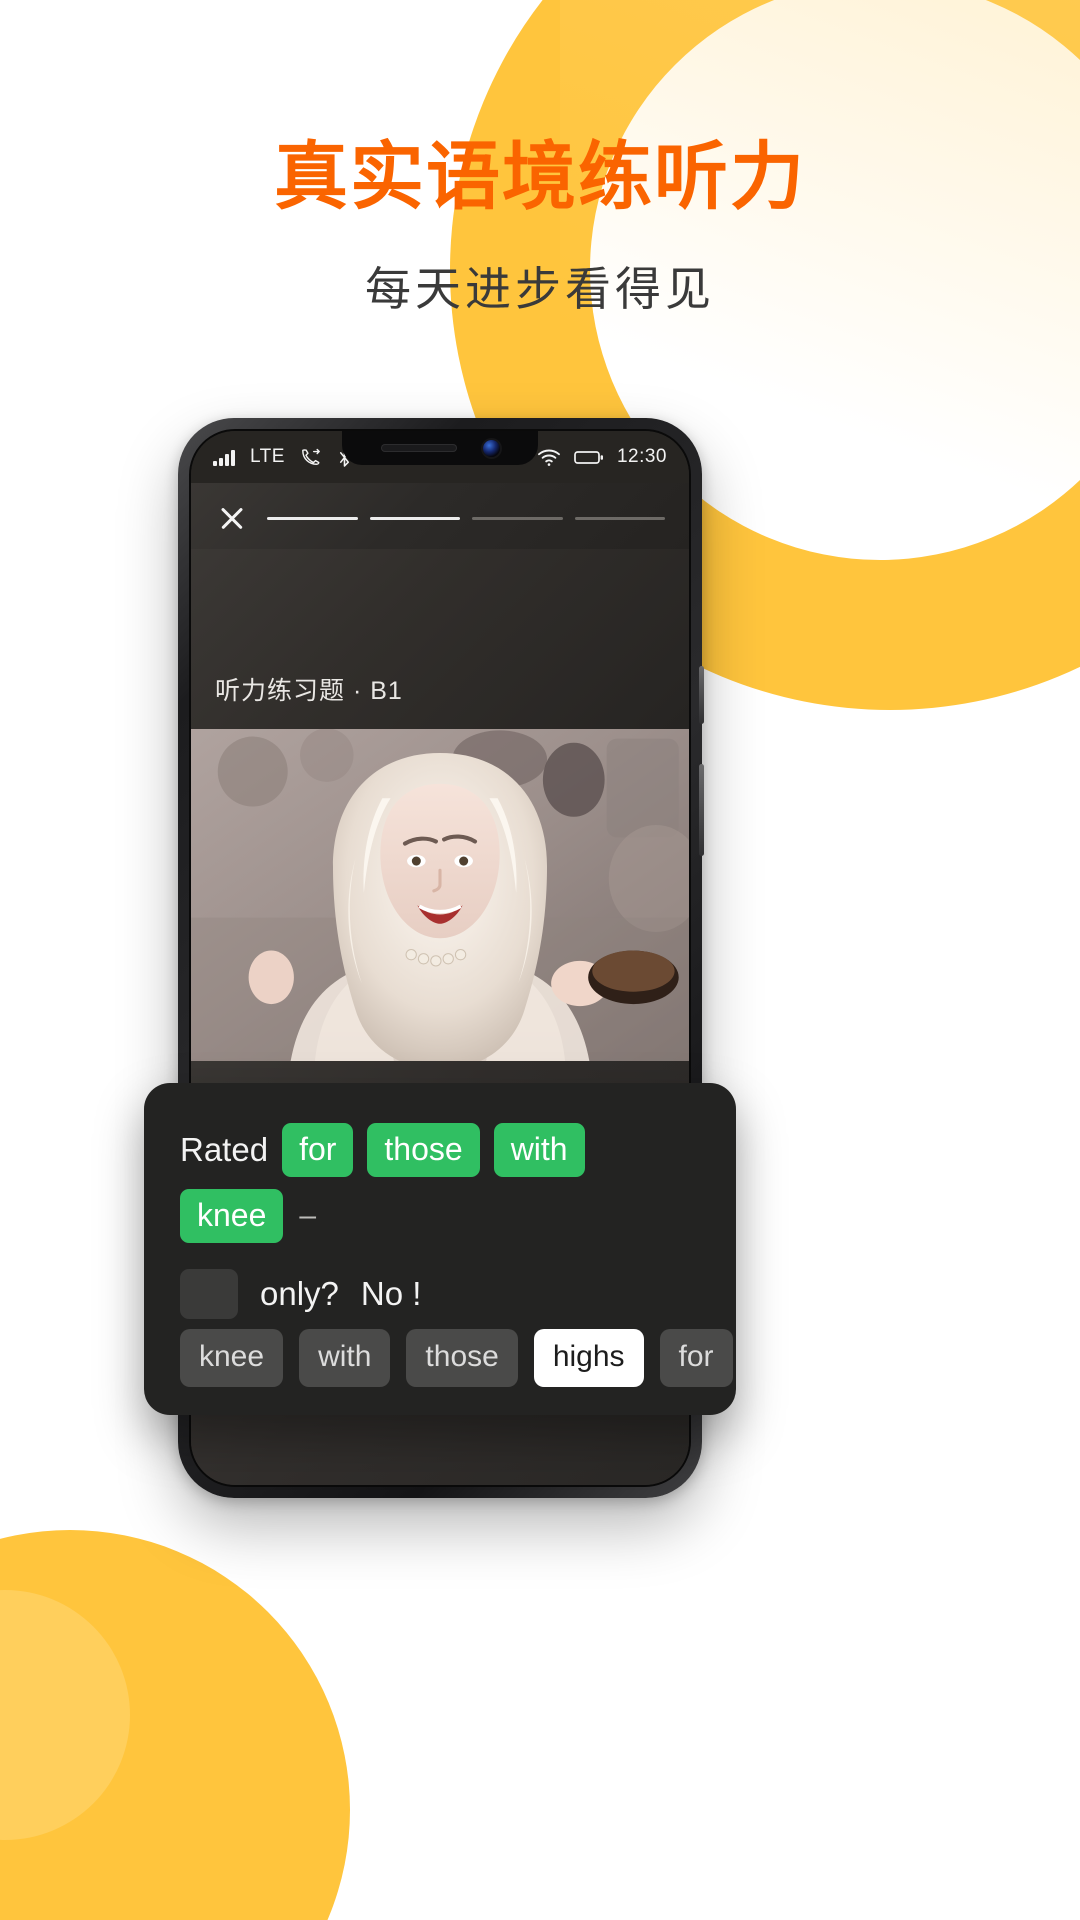  What do you see at coordinates (311, 456) in the screenshot?
I see `call-forward-icon` at bounding box center [311, 456].